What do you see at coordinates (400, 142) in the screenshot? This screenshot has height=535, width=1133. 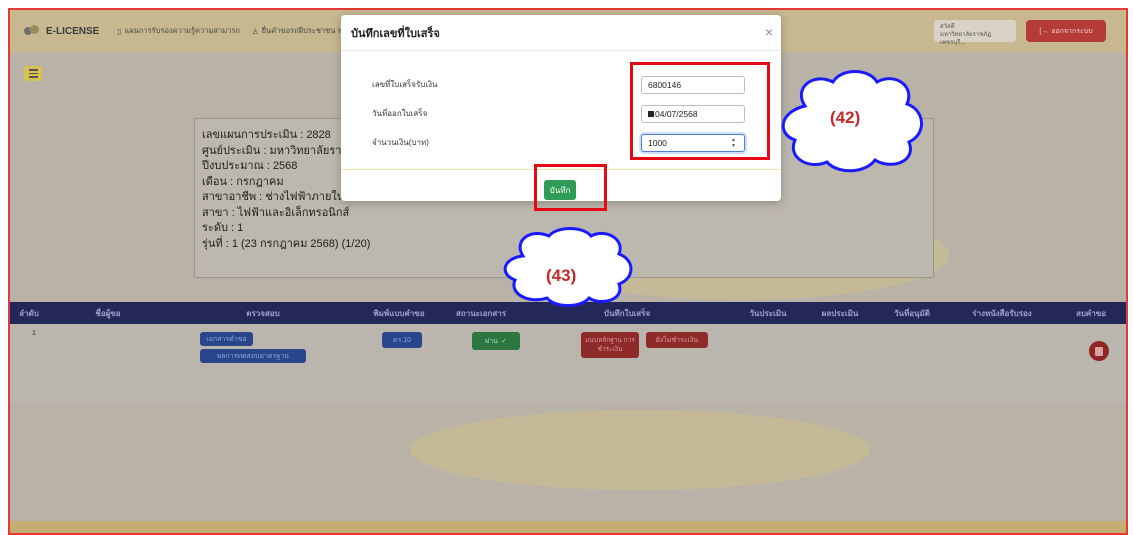 I see `amount-label: จำนวนเงิน(บาท)` at bounding box center [400, 142].